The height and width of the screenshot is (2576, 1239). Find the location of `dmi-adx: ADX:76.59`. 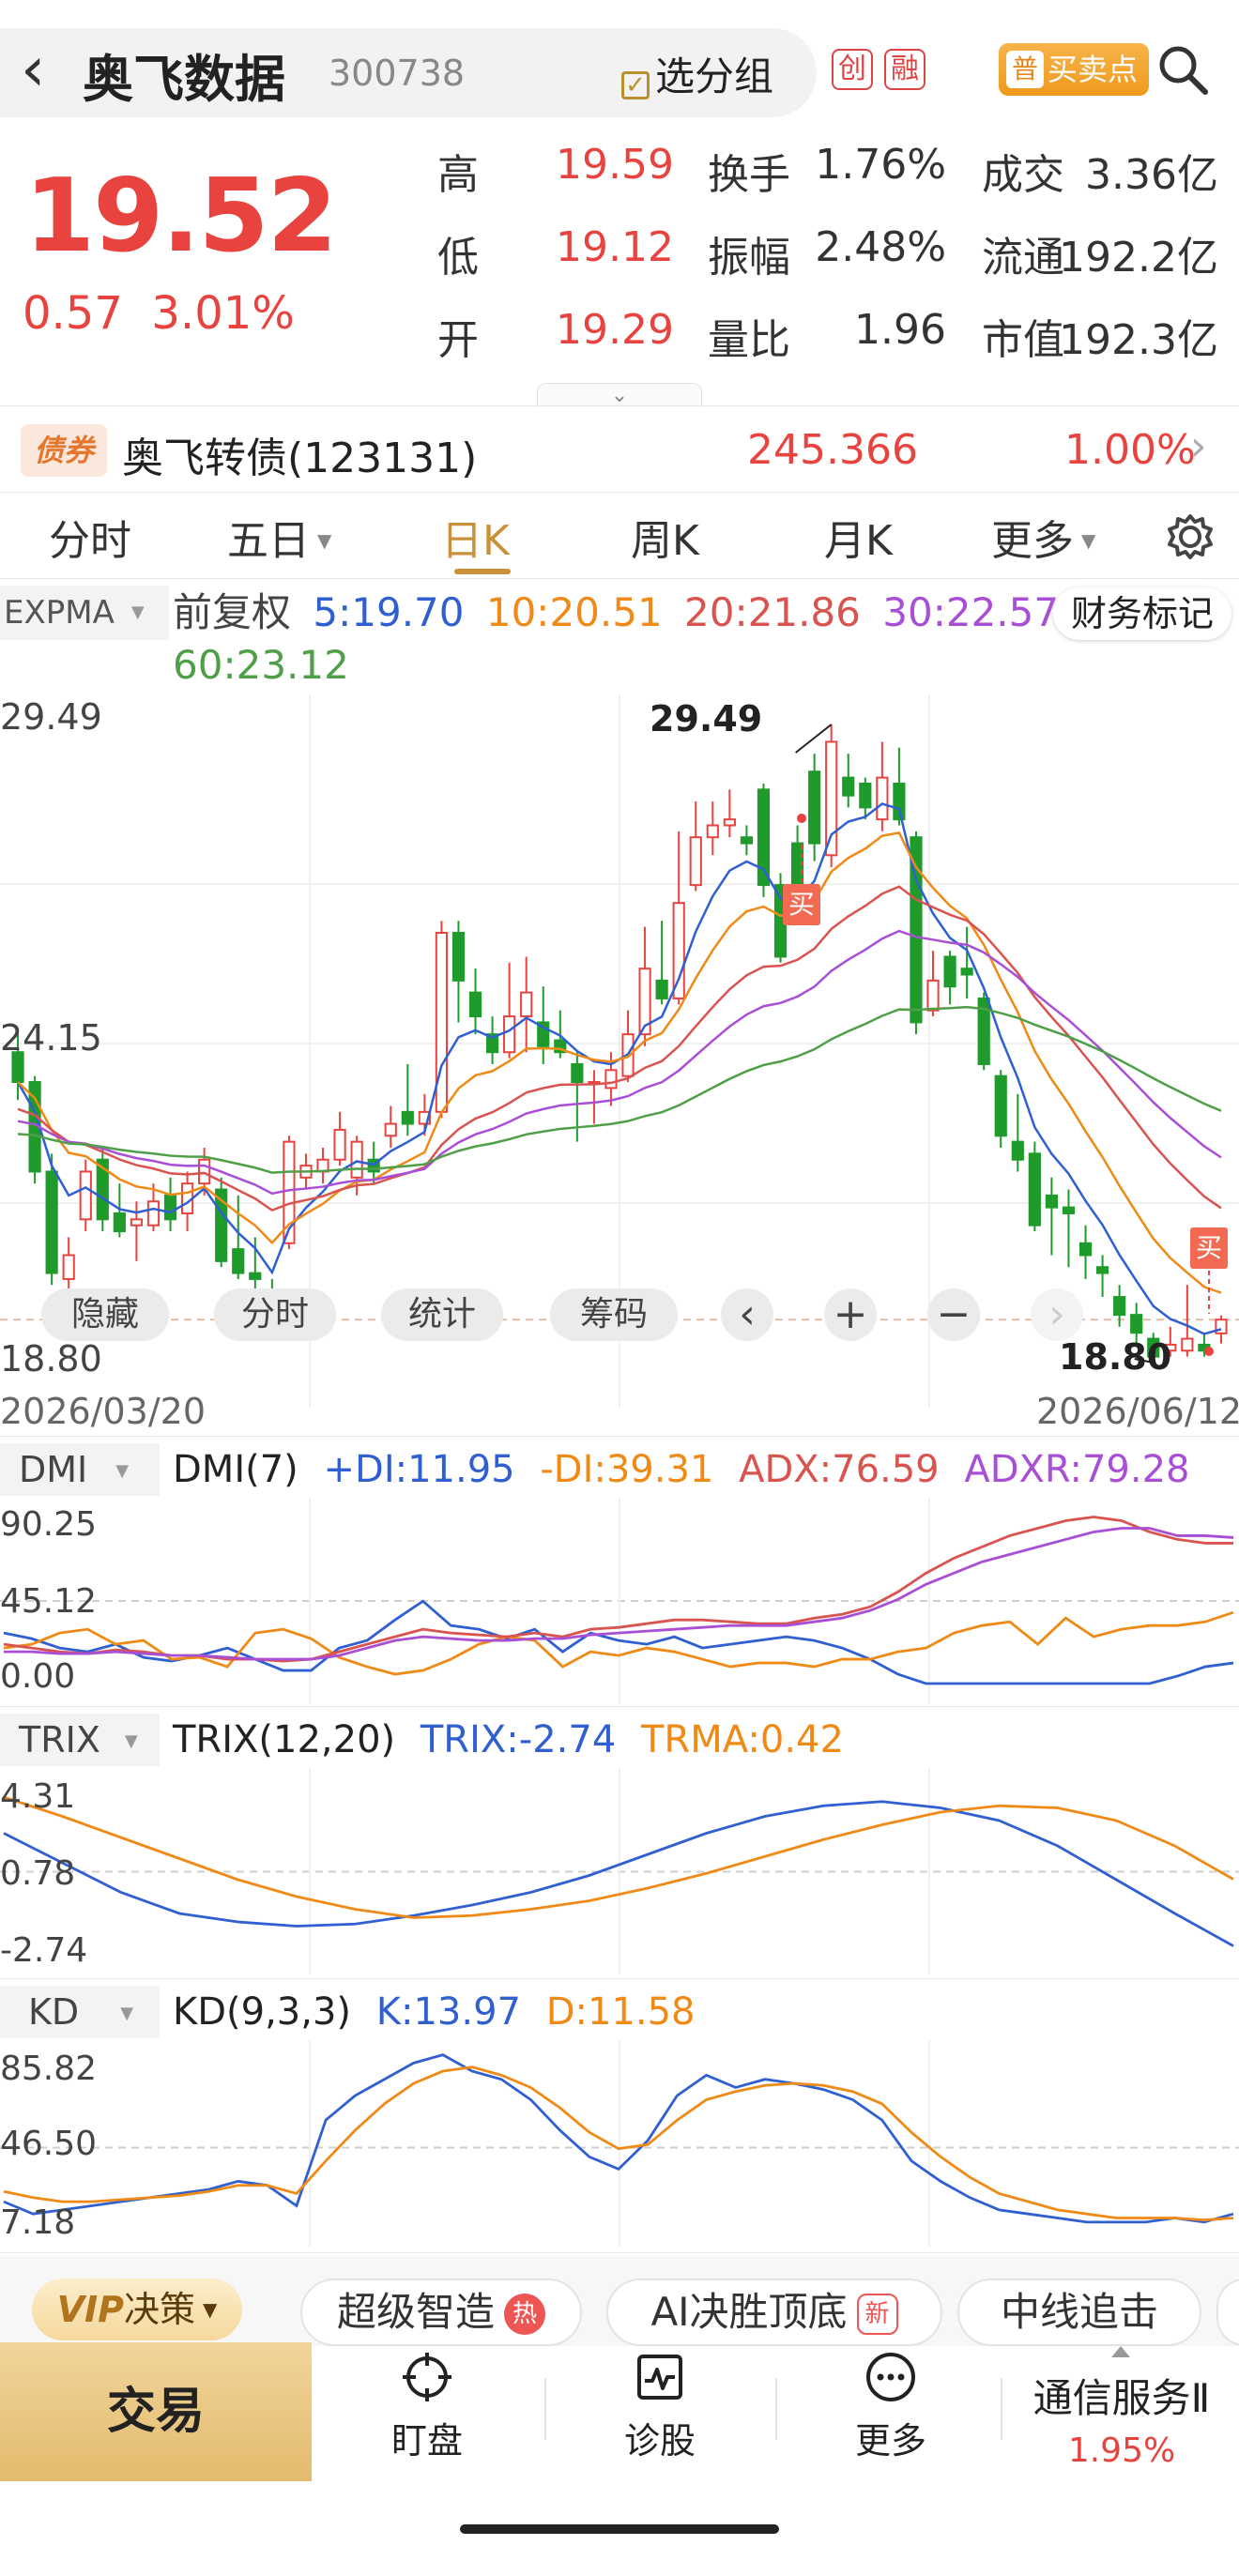

dmi-adx: ADX:76.59 is located at coordinates (839, 1469).